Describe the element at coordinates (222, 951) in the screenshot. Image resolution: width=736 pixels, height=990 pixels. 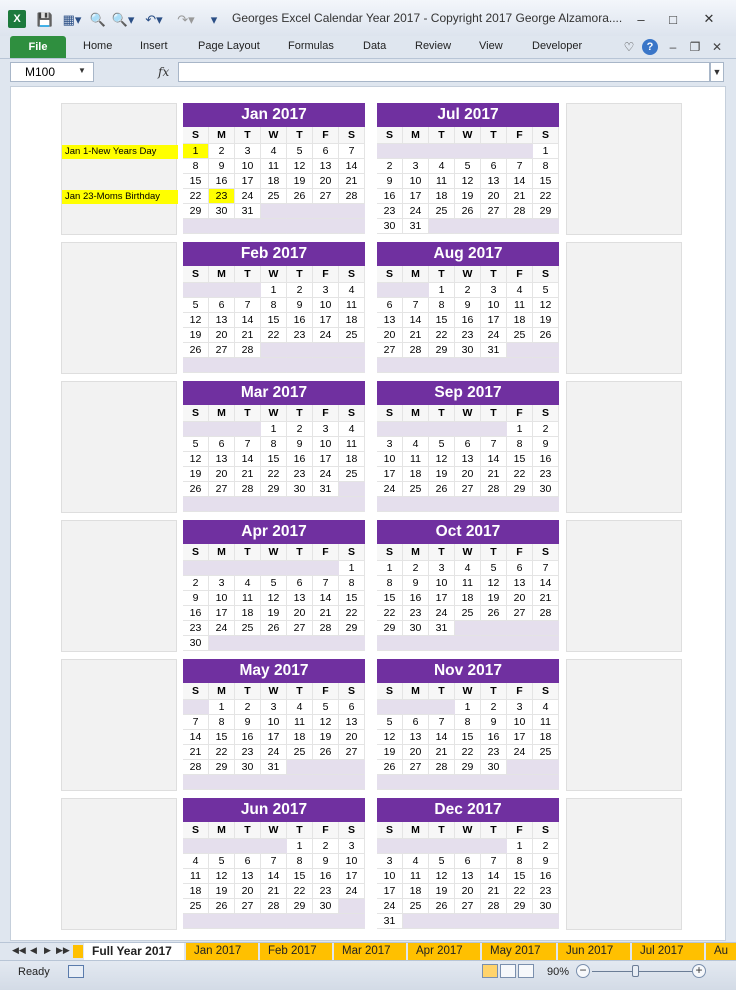
I see `sheet-tab: Jan 2017` at that location.